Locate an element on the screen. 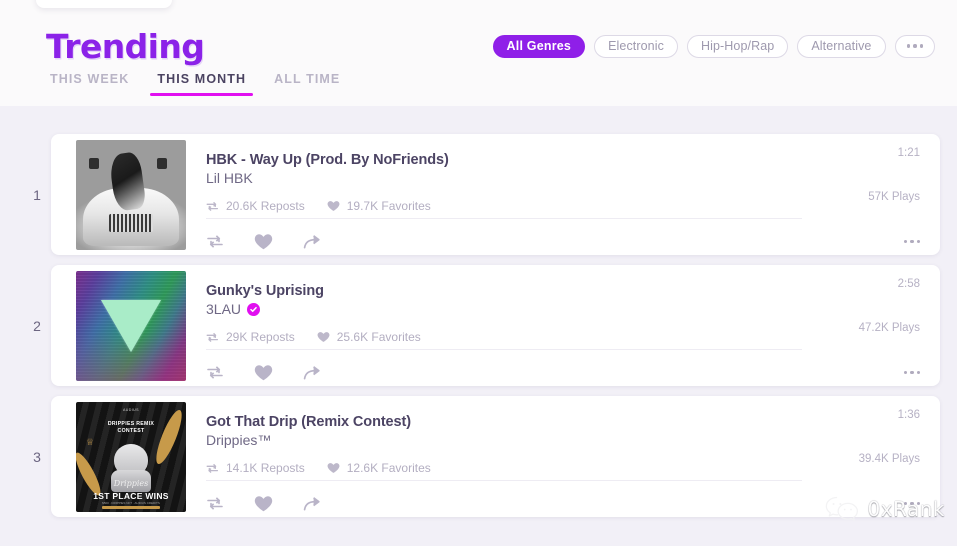 Image resolution: width=957 pixels, height=546 pixels. artist-name: 3LAU is located at coordinates (223, 309).